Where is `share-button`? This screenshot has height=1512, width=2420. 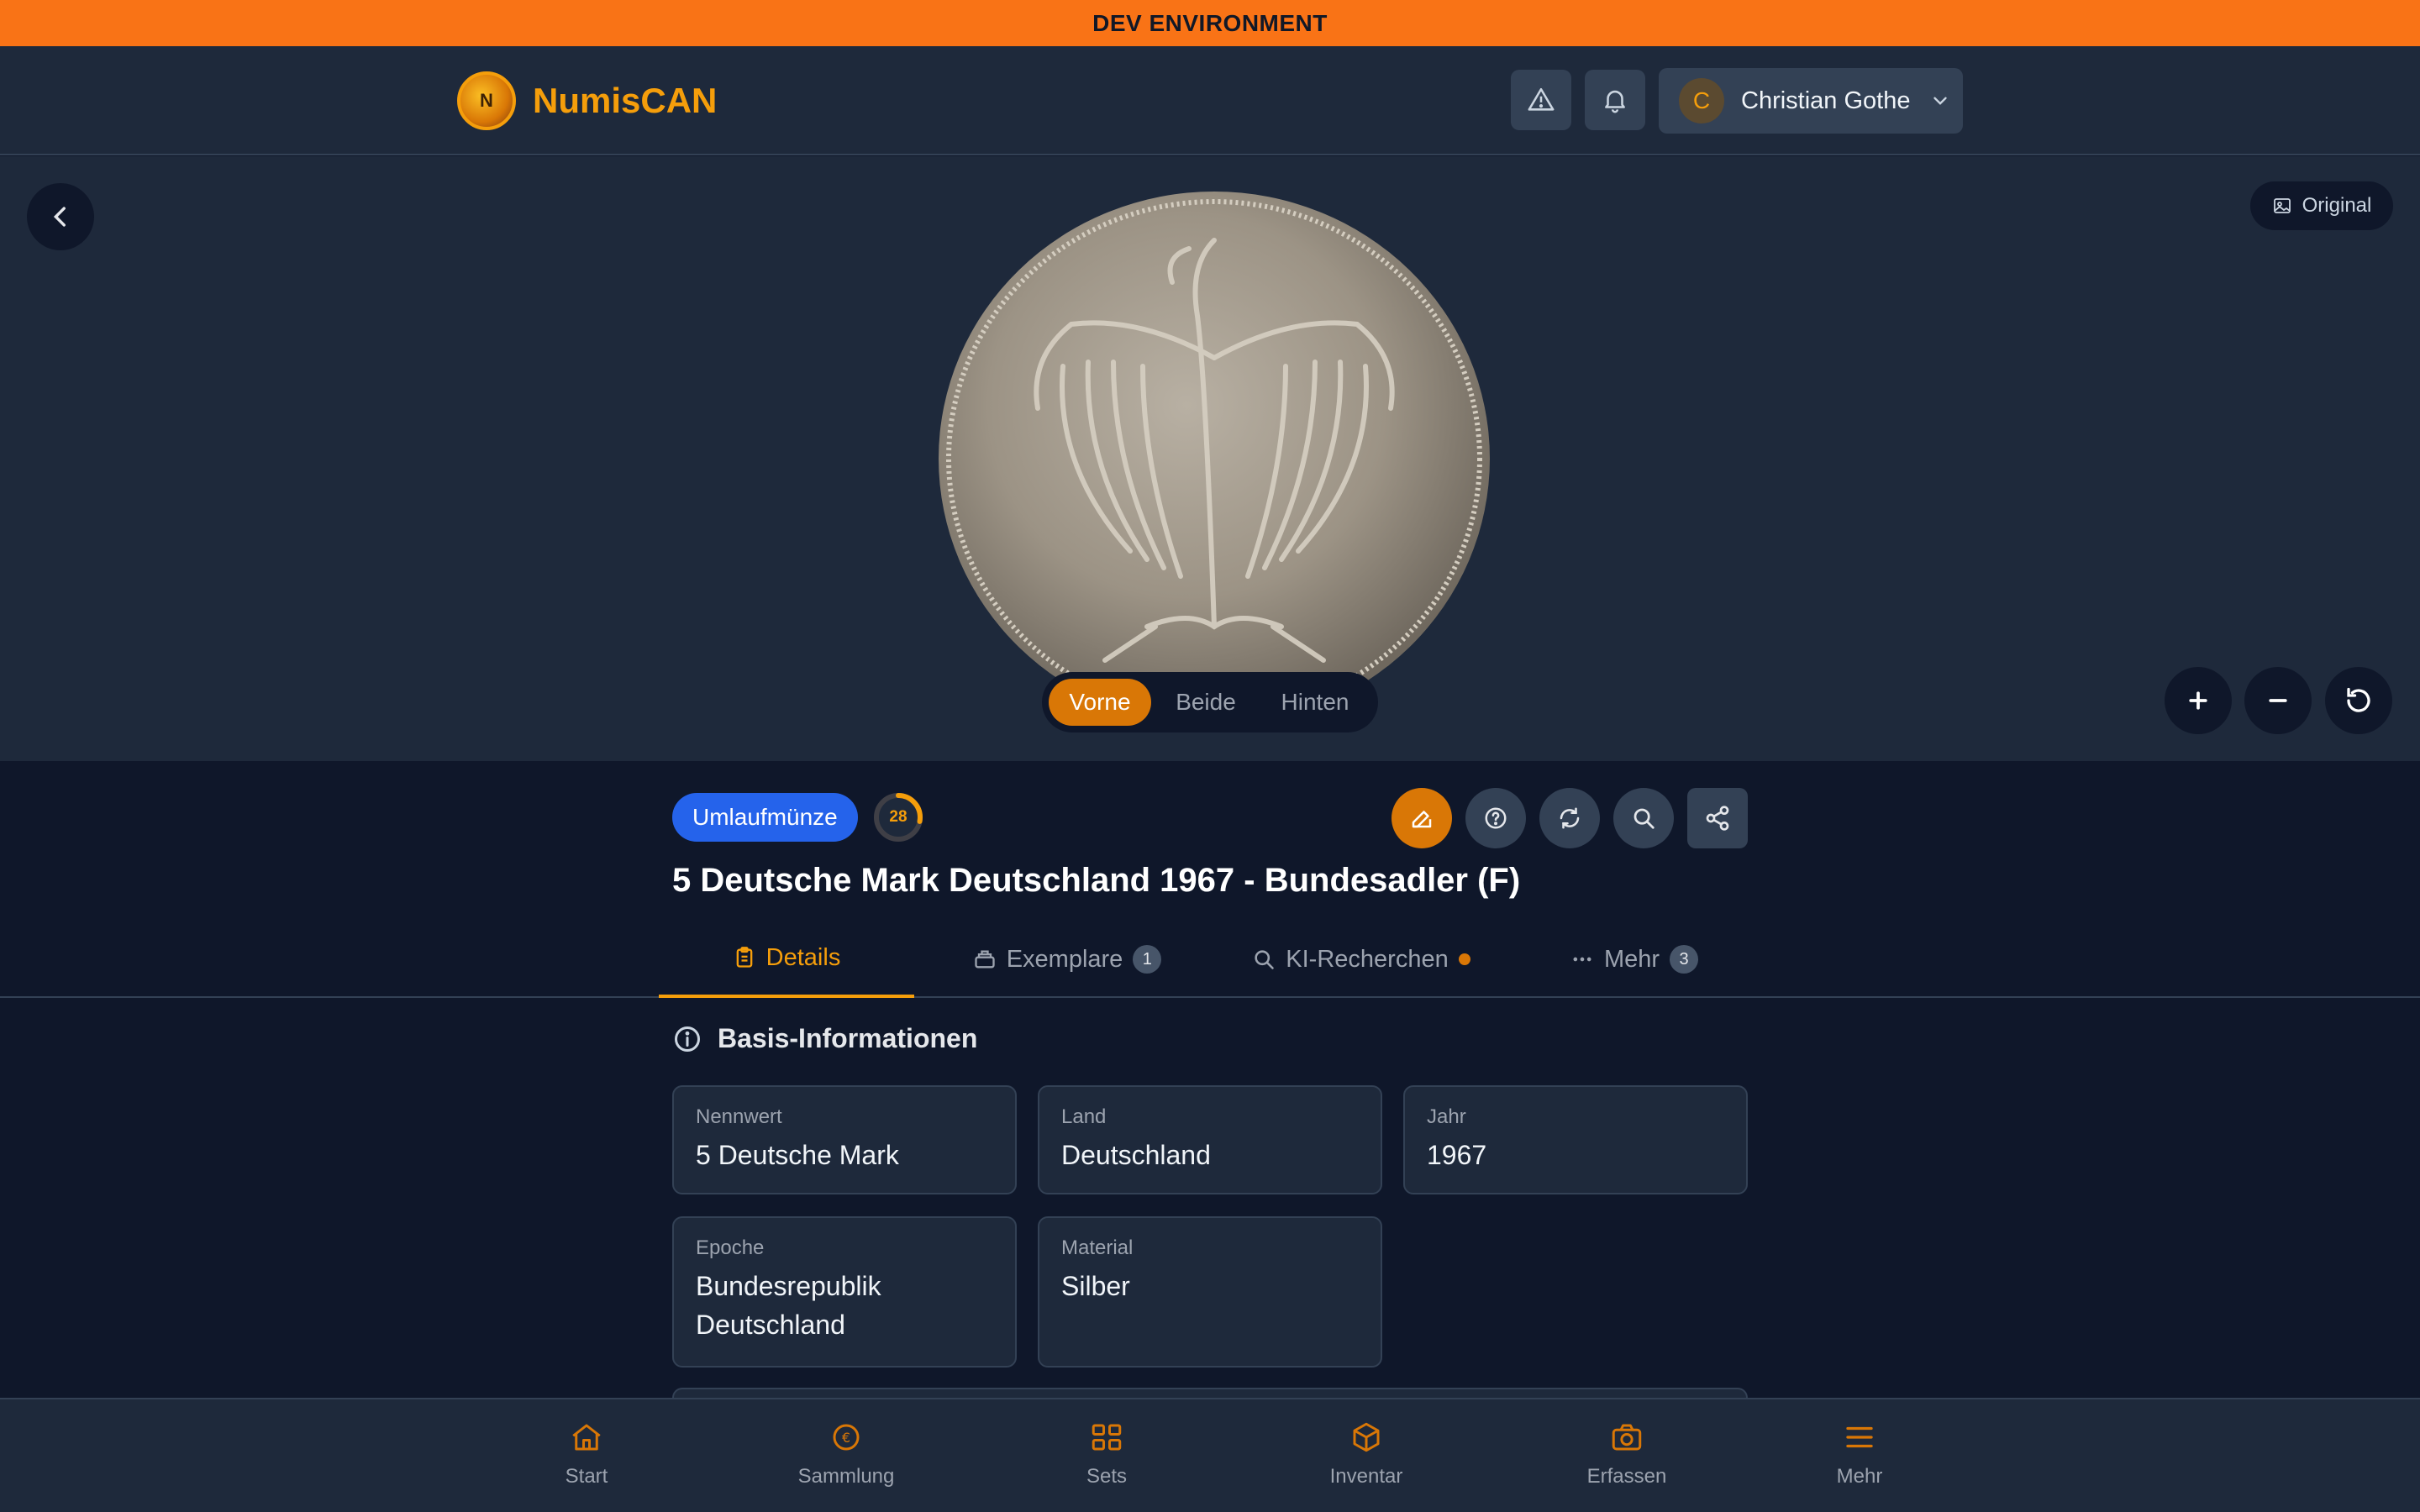 share-button is located at coordinates (1717, 818).